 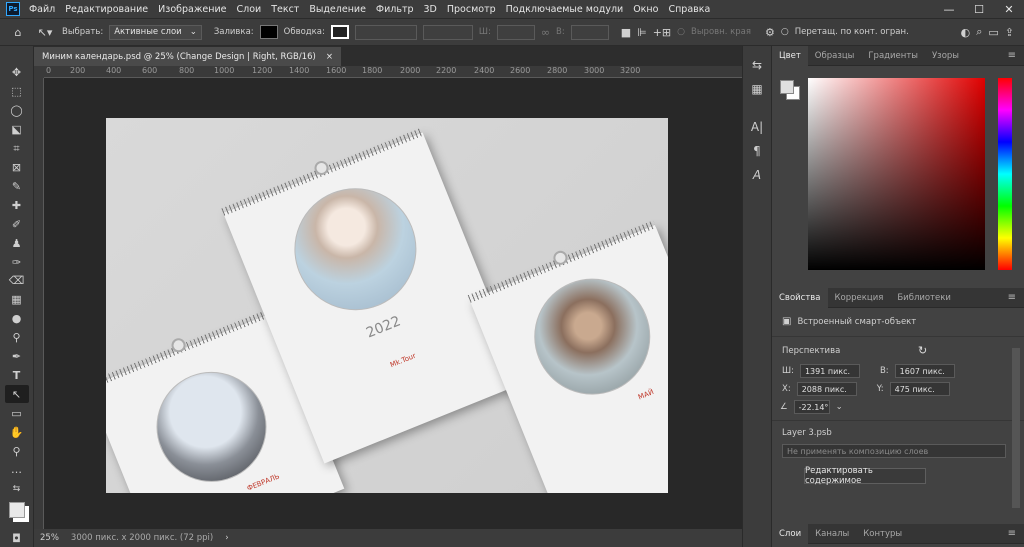 I want to click on angle-field: -22.14°, so click(x=811, y=407).